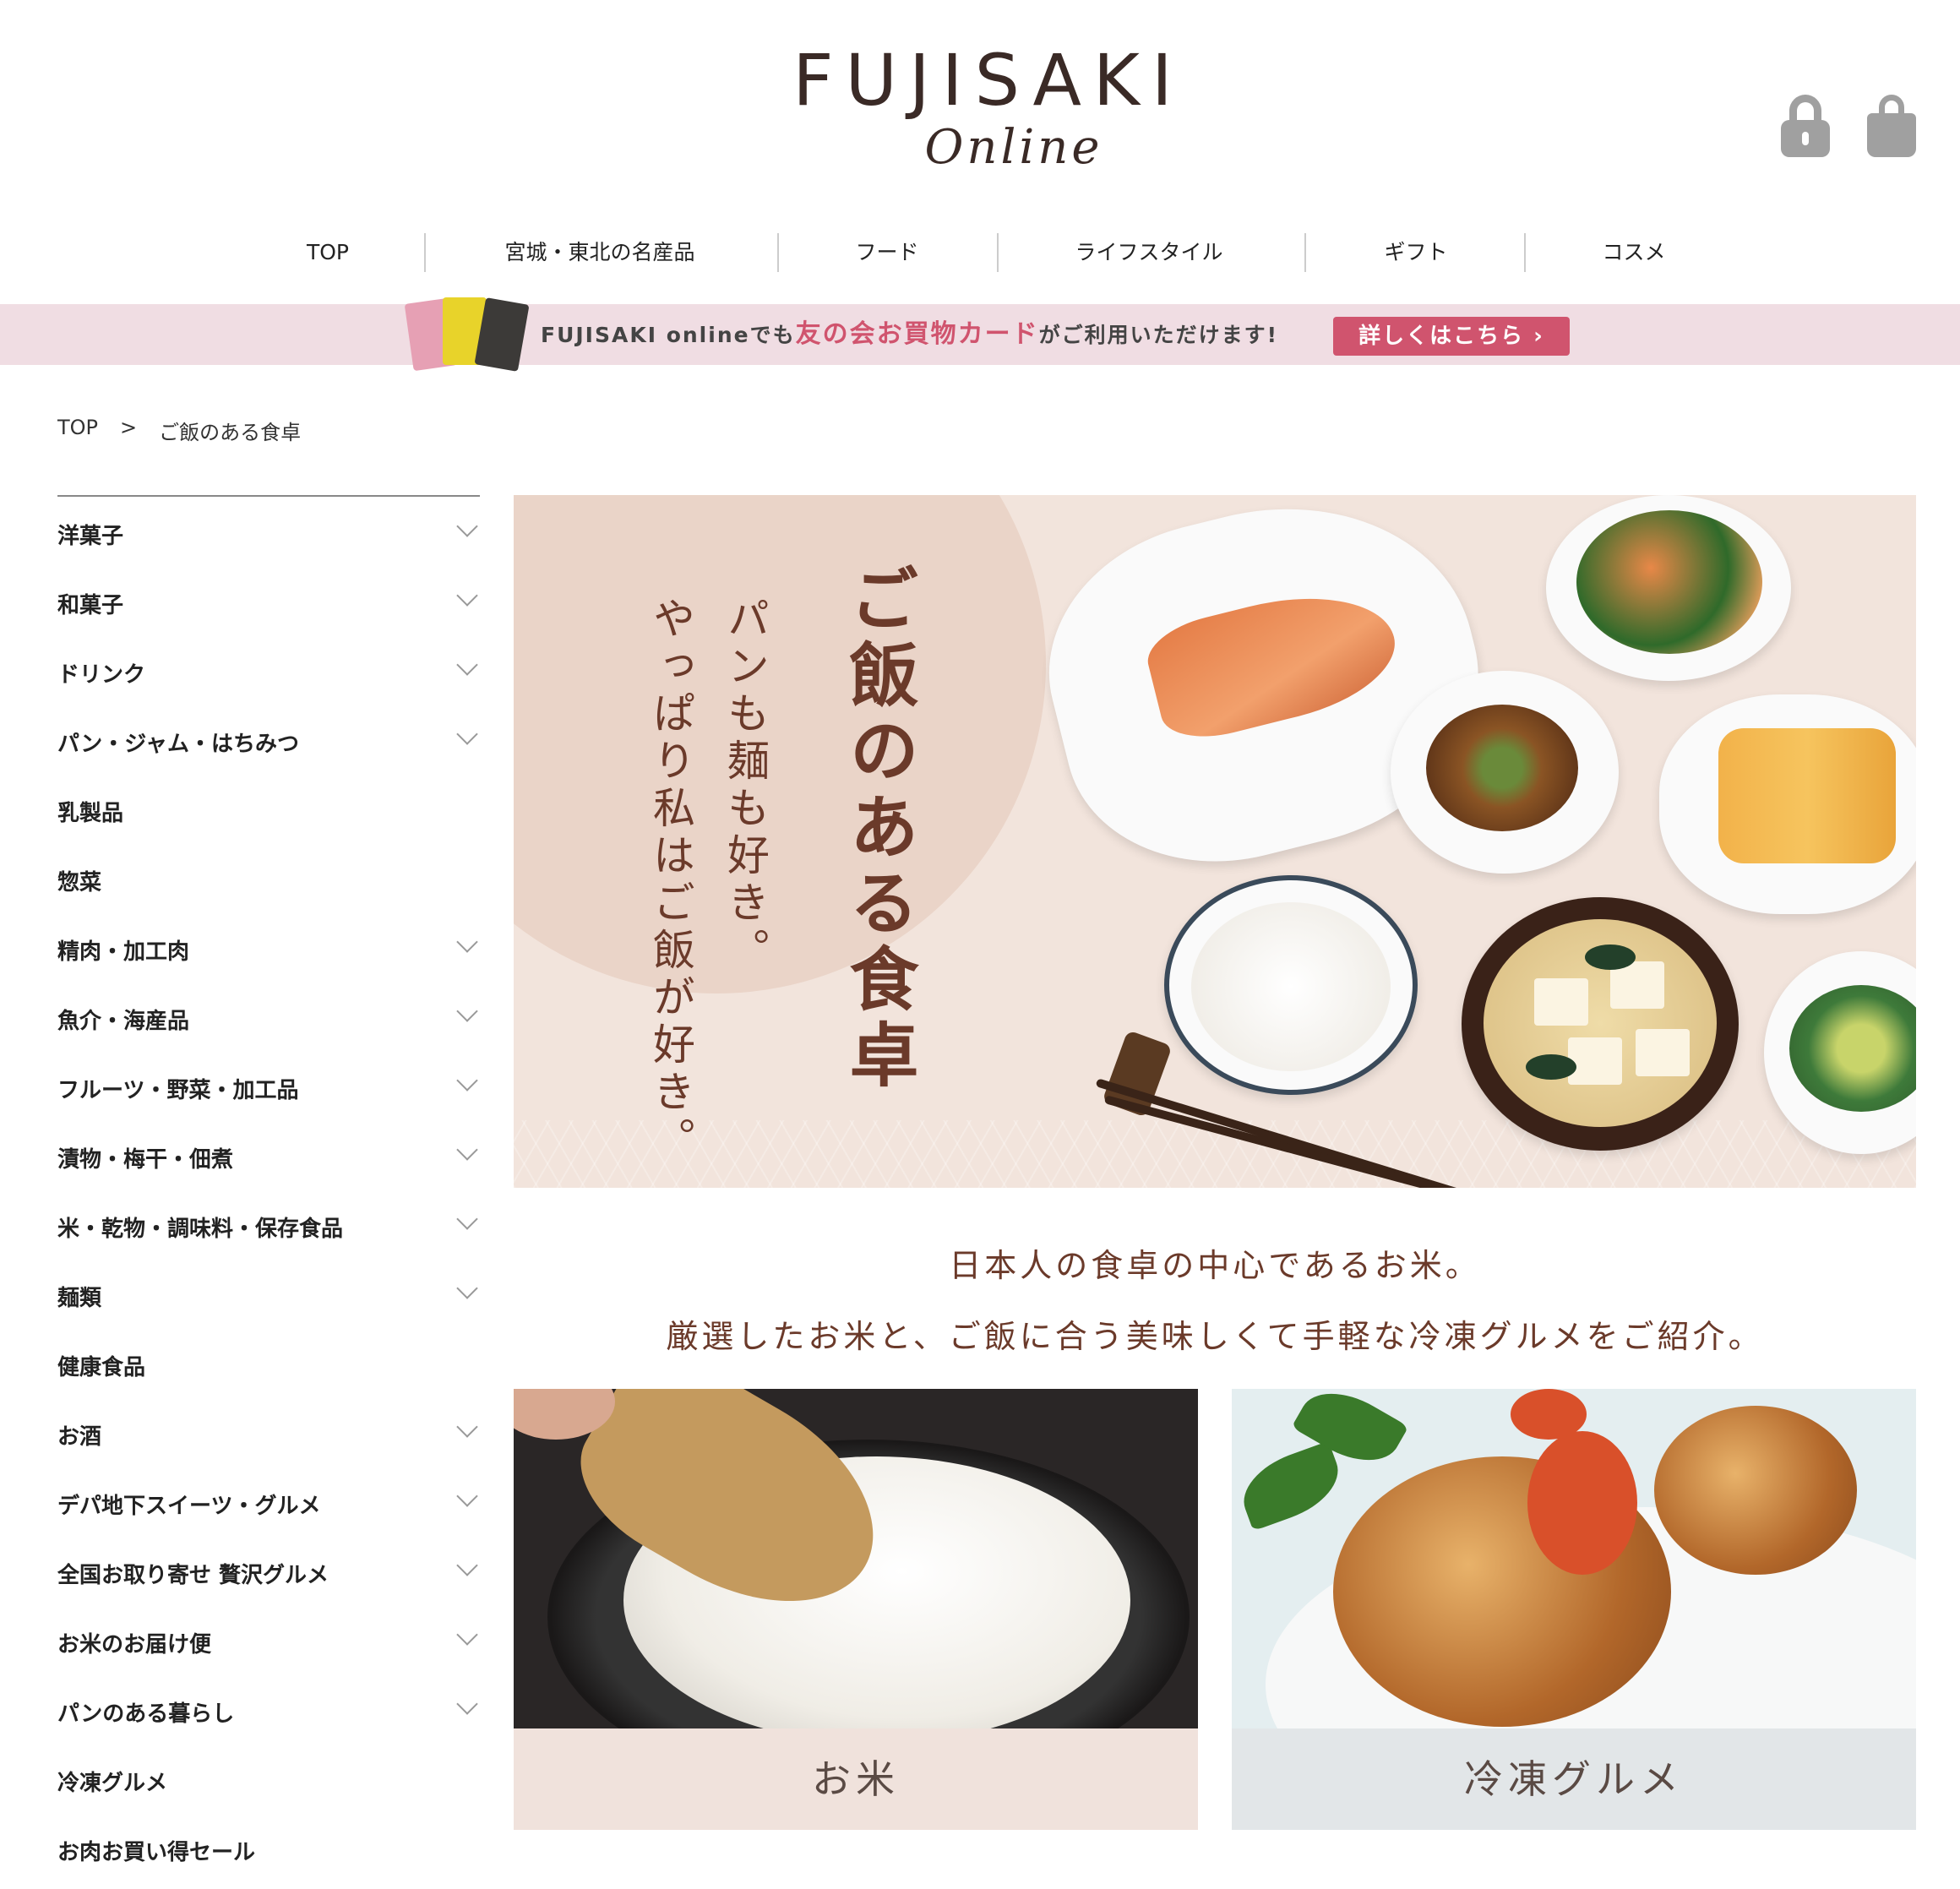  What do you see at coordinates (230, 432) in the screenshot?
I see `breadcrumb-current: ご飯のある食卓` at bounding box center [230, 432].